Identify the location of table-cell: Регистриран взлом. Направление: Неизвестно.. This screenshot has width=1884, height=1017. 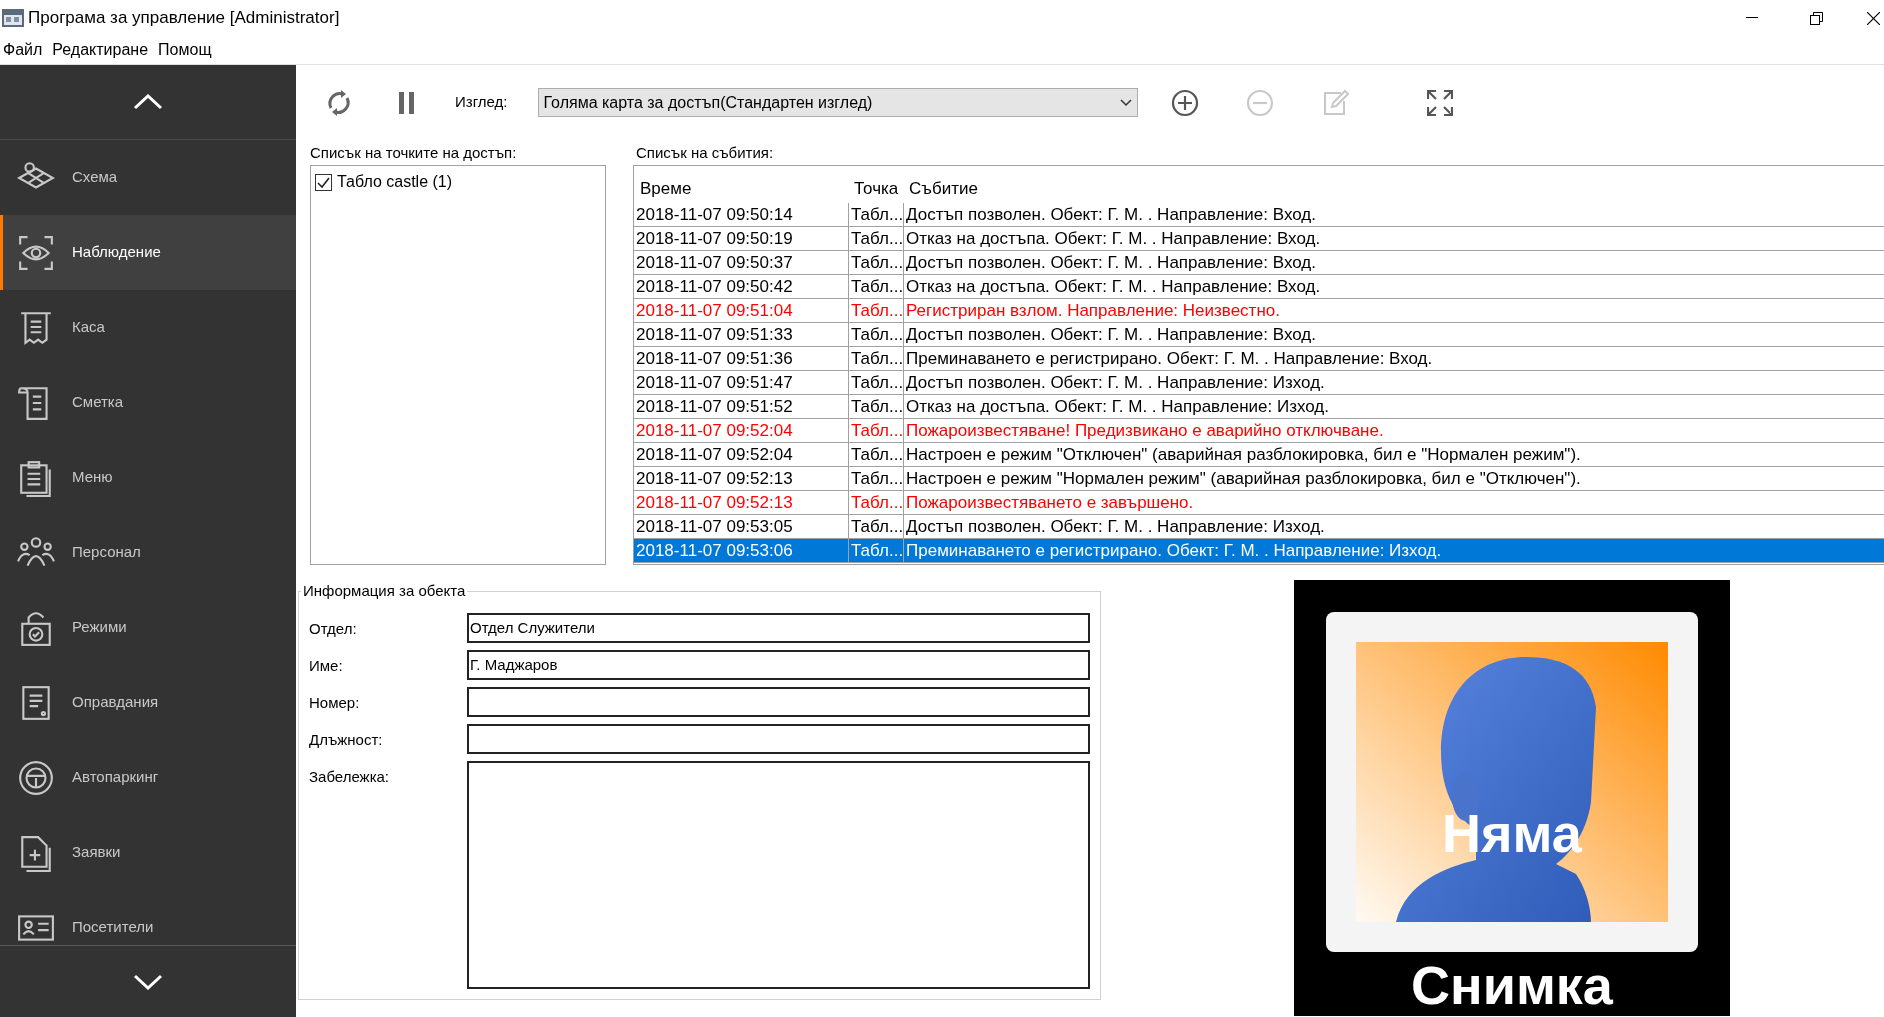
(1393, 310).